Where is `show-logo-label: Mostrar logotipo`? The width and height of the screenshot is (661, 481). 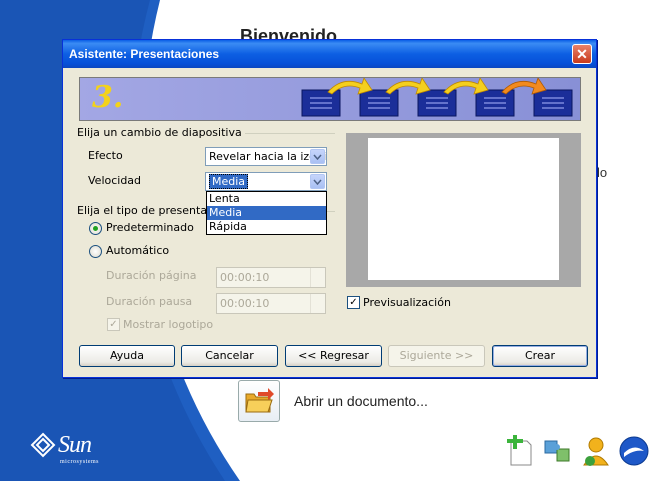
show-logo-label: Mostrar logotipo is located at coordinates (168, 324).